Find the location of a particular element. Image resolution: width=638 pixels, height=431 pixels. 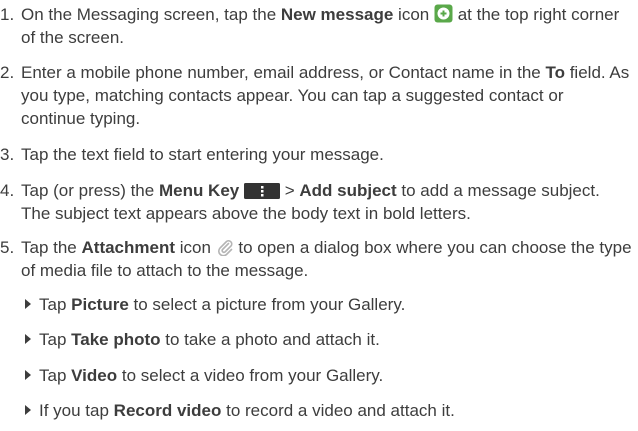

video-label: Video is located at coordinates (94, 375).